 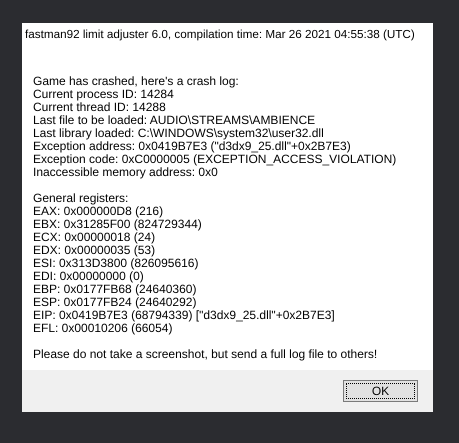 What do you see at coordinates (94, 237) in the screenshot?
I see `log-line: ECX: 0x00000018 (24)` at bounding box center [94, 237].